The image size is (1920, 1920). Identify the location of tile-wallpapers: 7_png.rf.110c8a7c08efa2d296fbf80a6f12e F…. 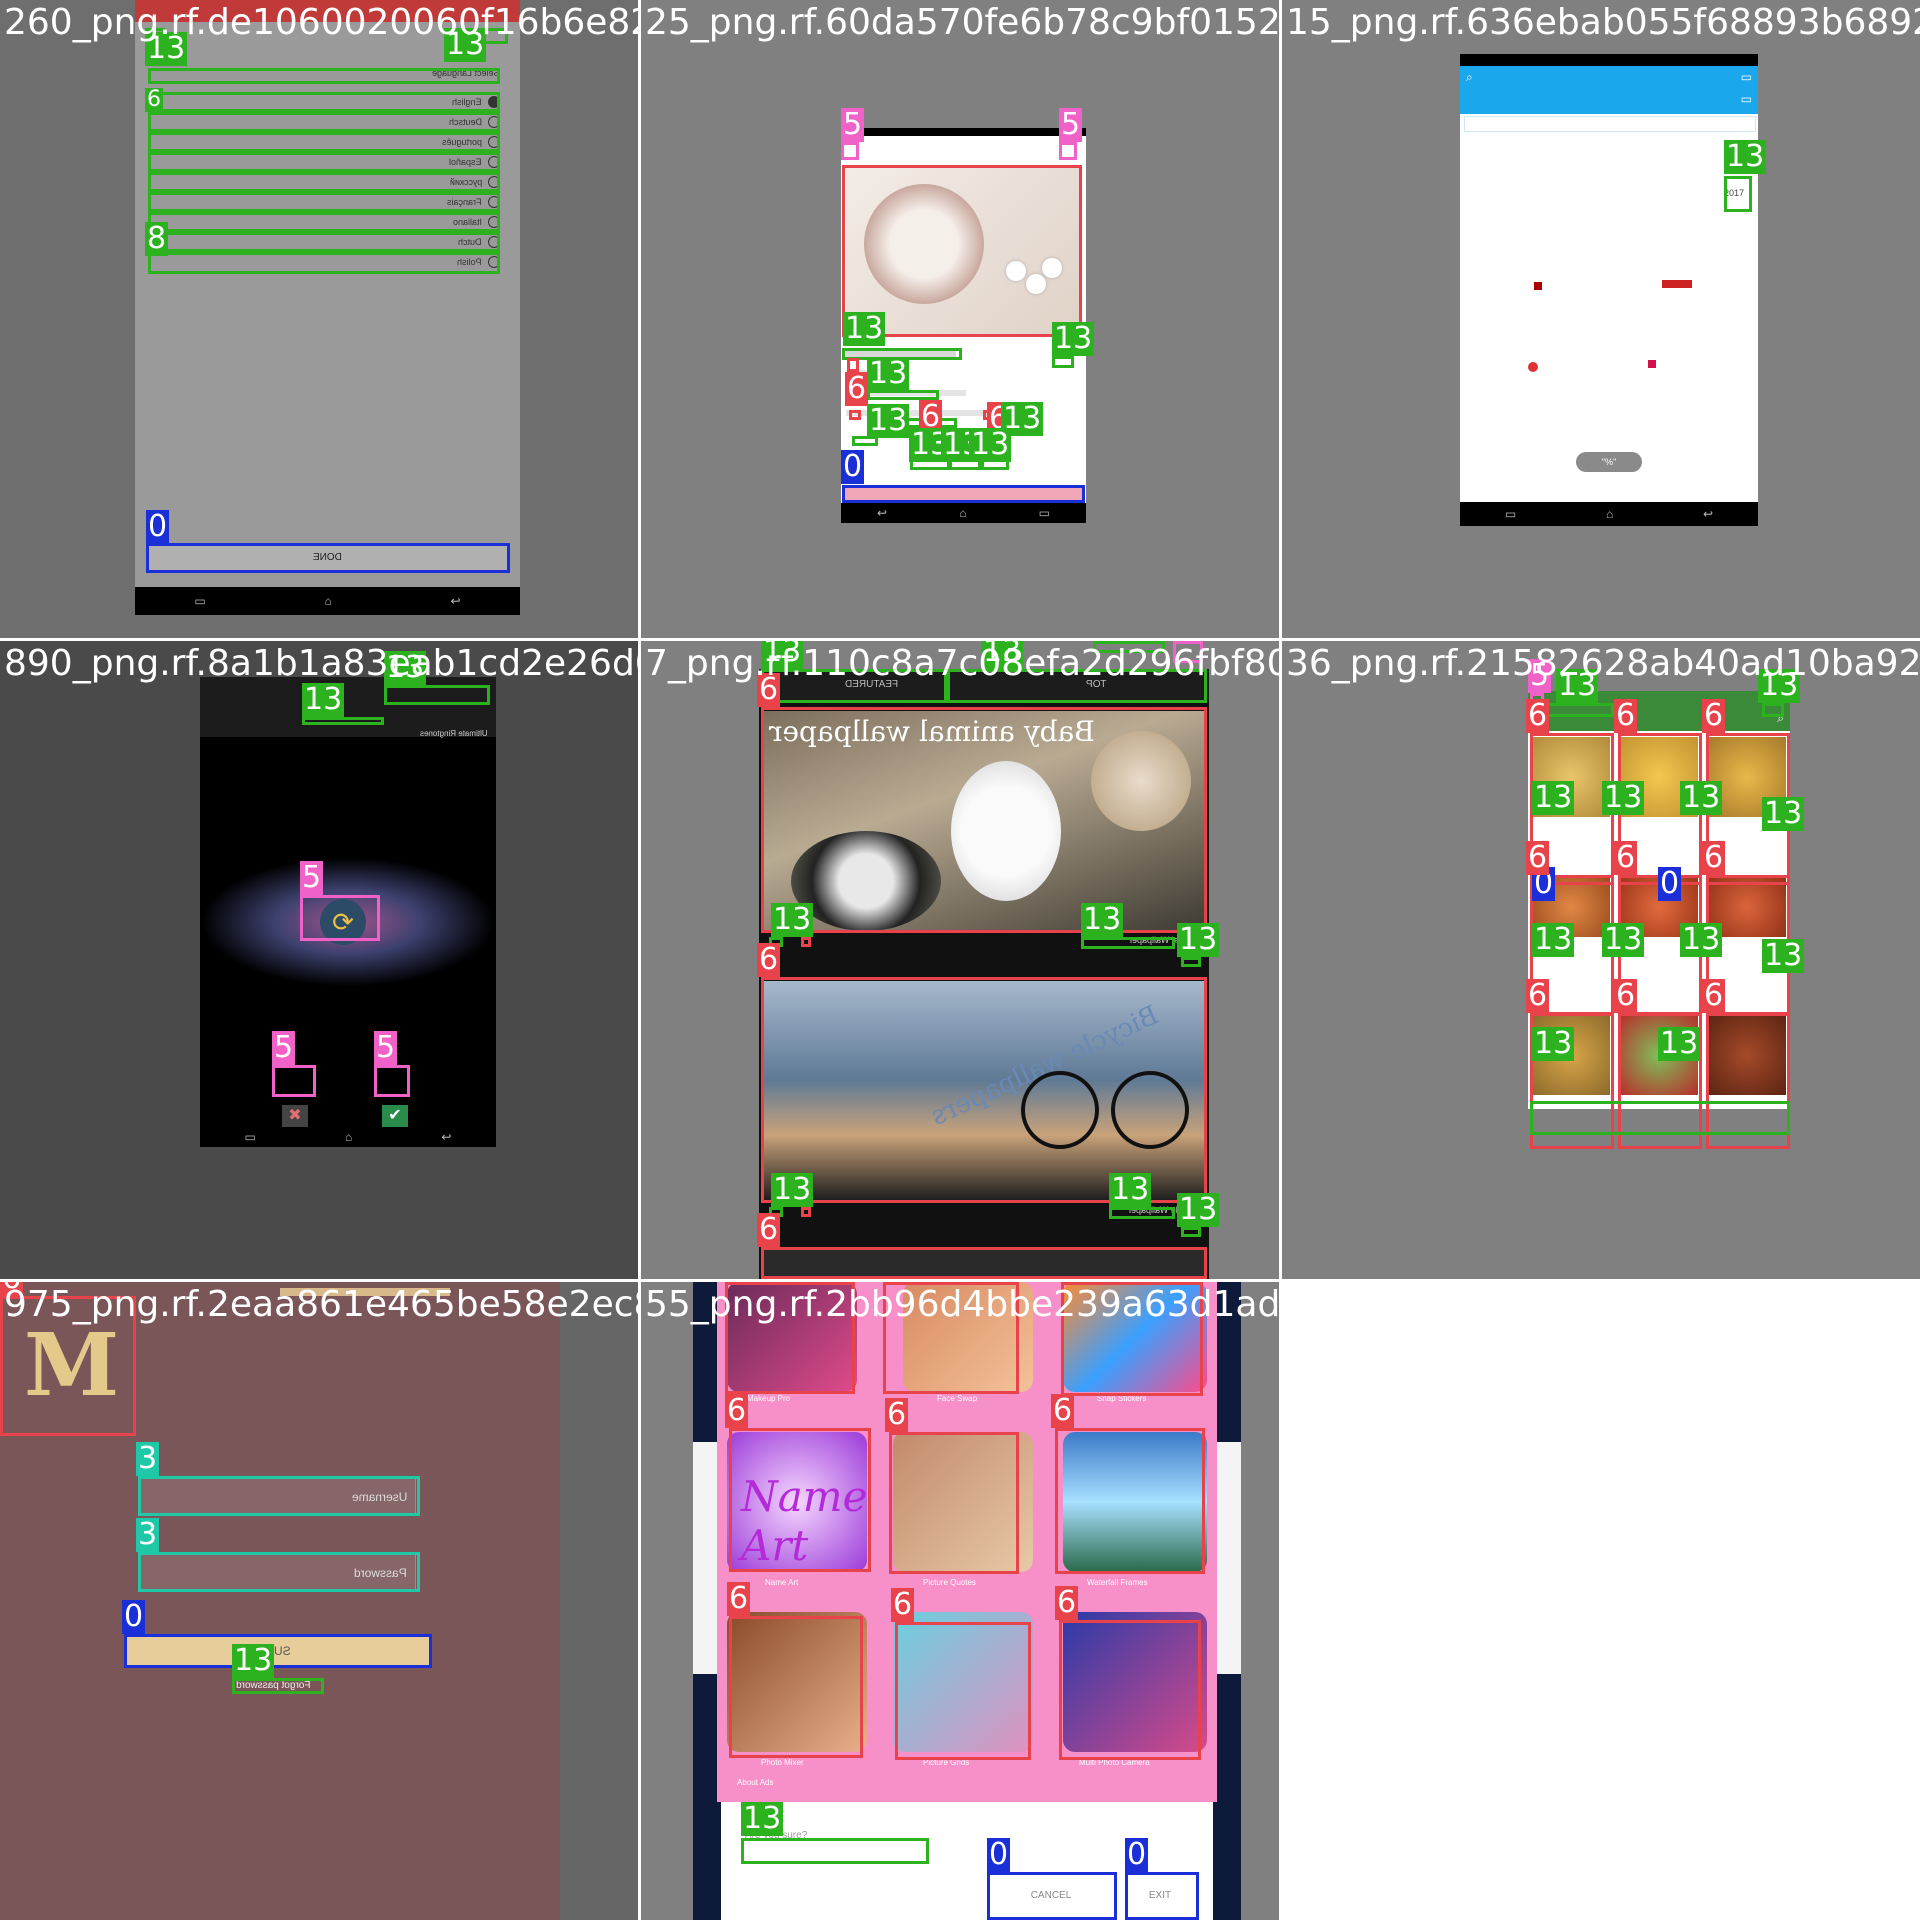
(960, 960).